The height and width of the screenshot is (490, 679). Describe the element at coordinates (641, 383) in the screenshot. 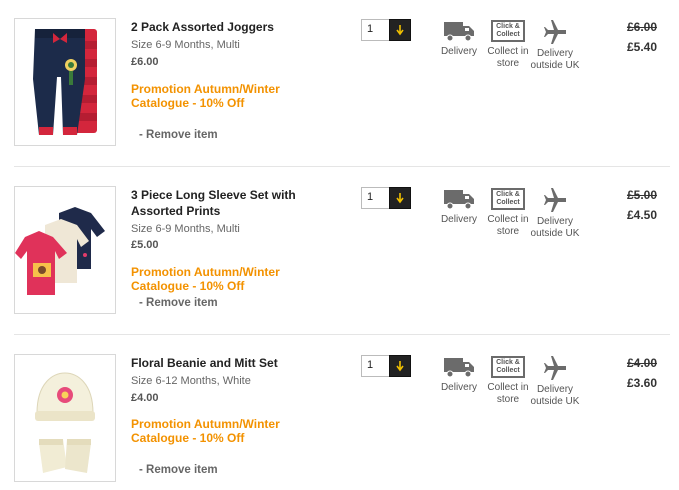

I see `discounted-price: £3.60` at that location.